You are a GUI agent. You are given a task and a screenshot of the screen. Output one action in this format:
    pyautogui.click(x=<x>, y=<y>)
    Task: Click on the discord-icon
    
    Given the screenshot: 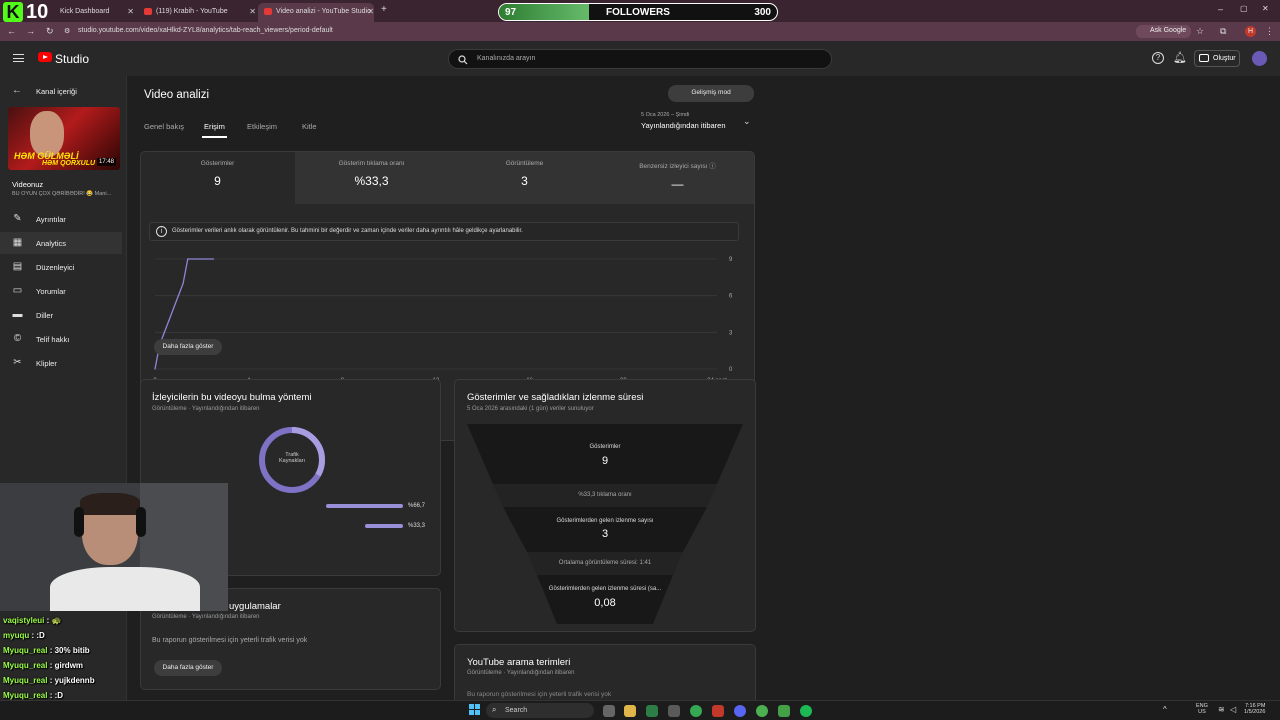 What is the action you would take?
    pyautogui.click(x=740, y=711)
    